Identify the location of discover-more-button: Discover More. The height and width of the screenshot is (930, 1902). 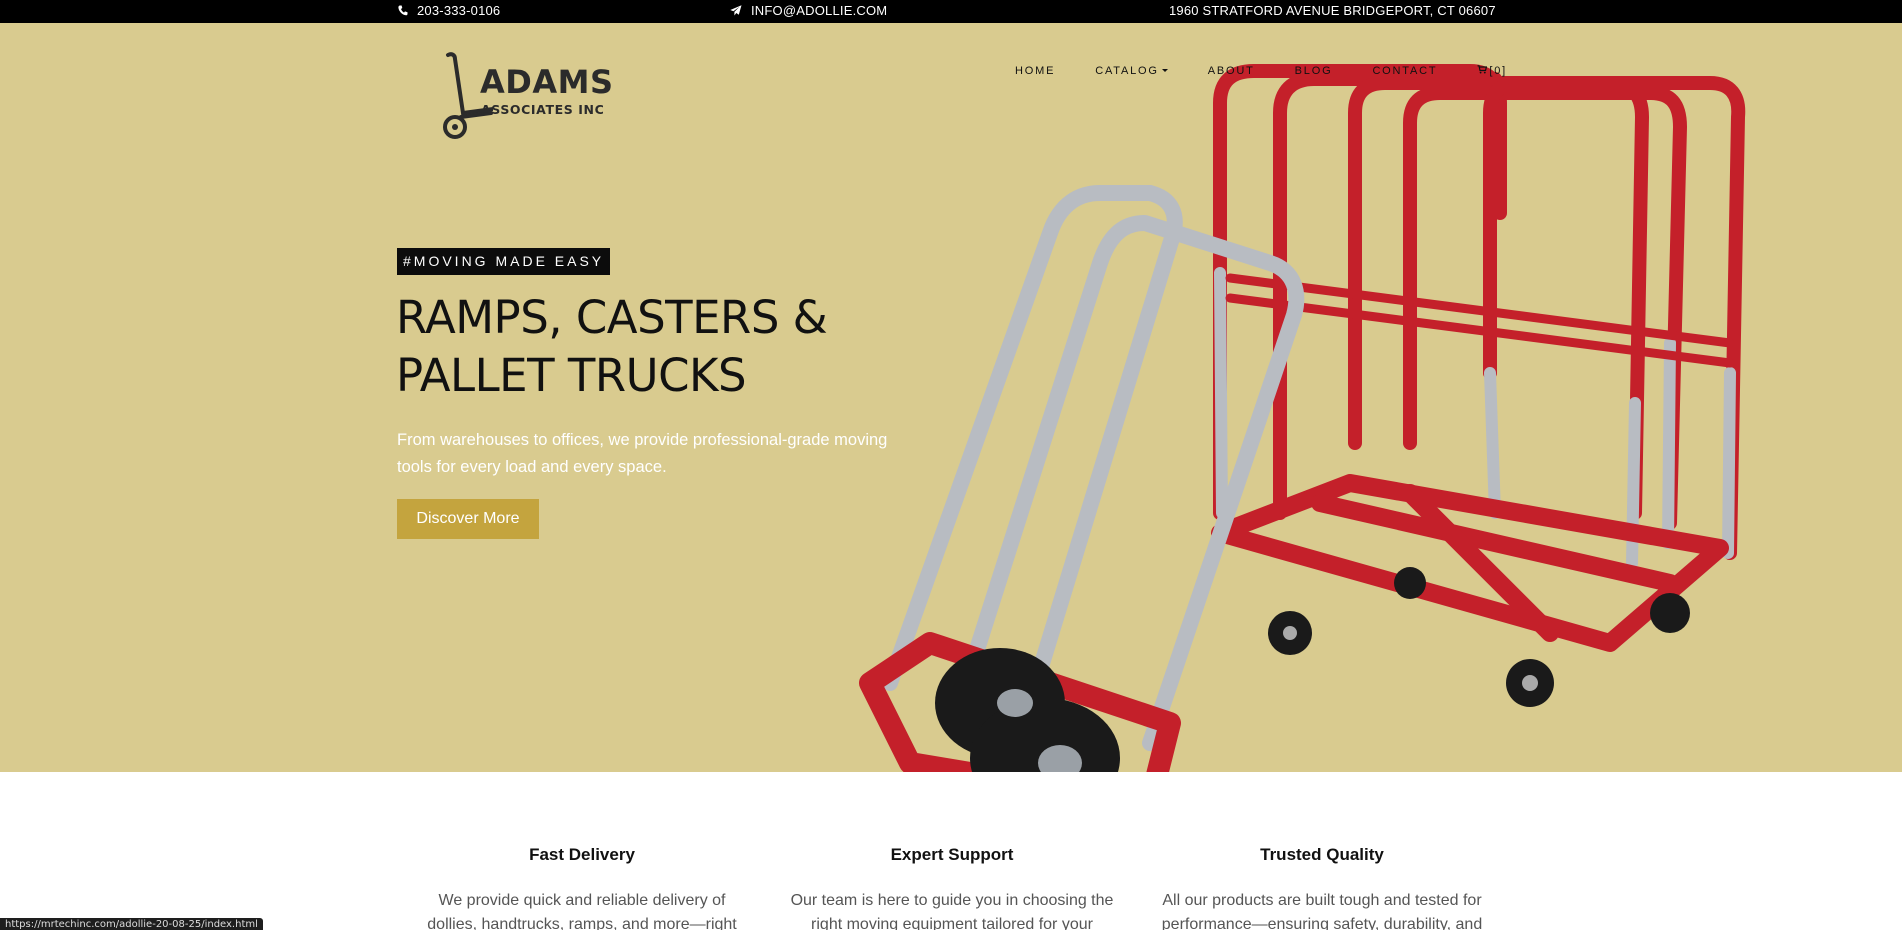
(468, 519).